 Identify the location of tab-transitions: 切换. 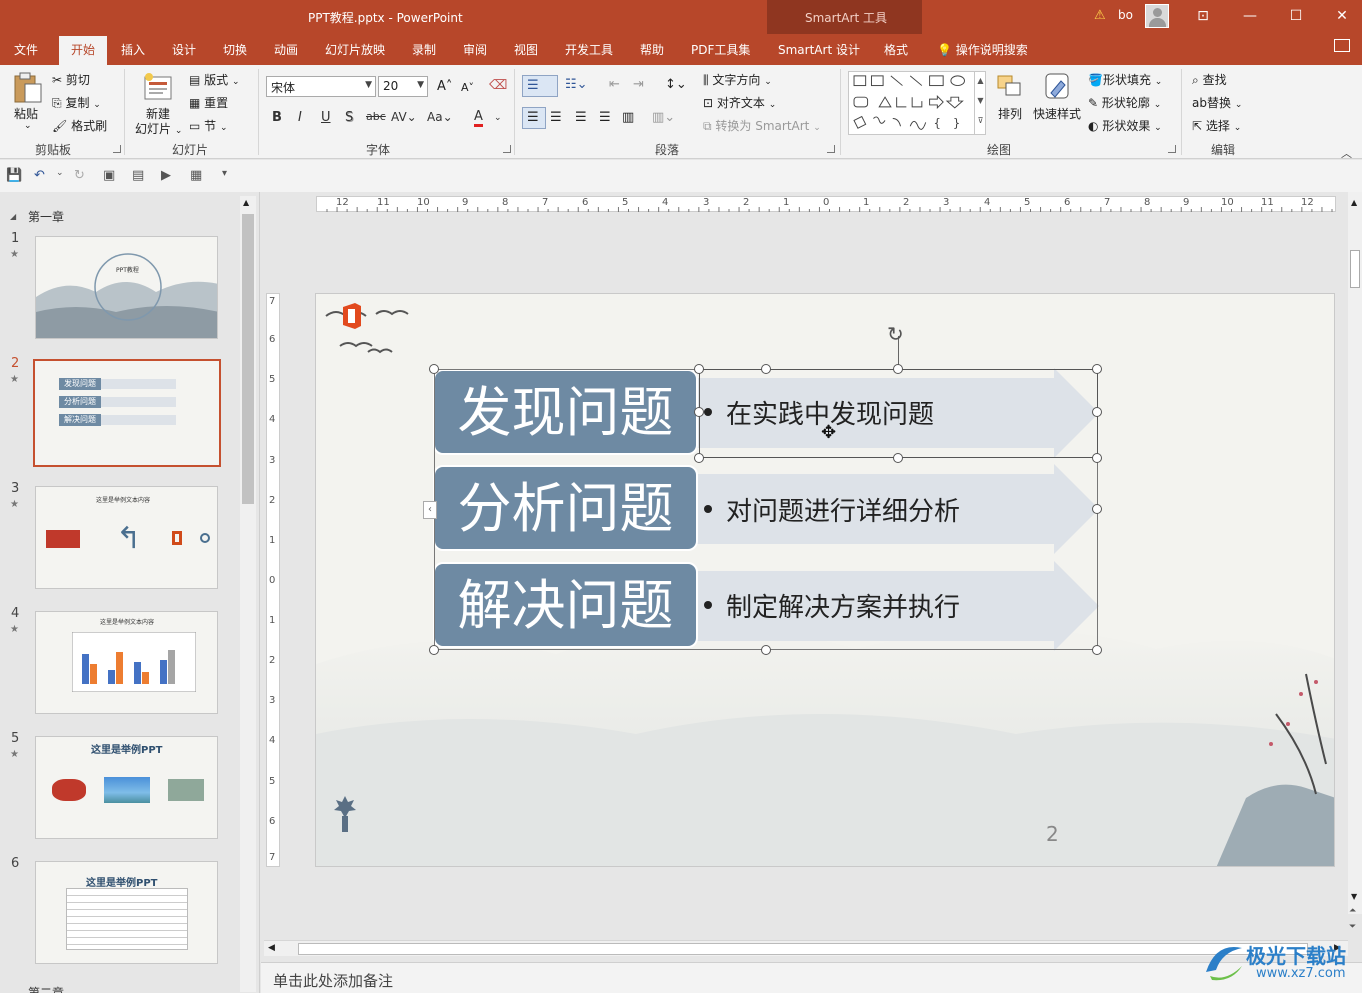
(235, 49).